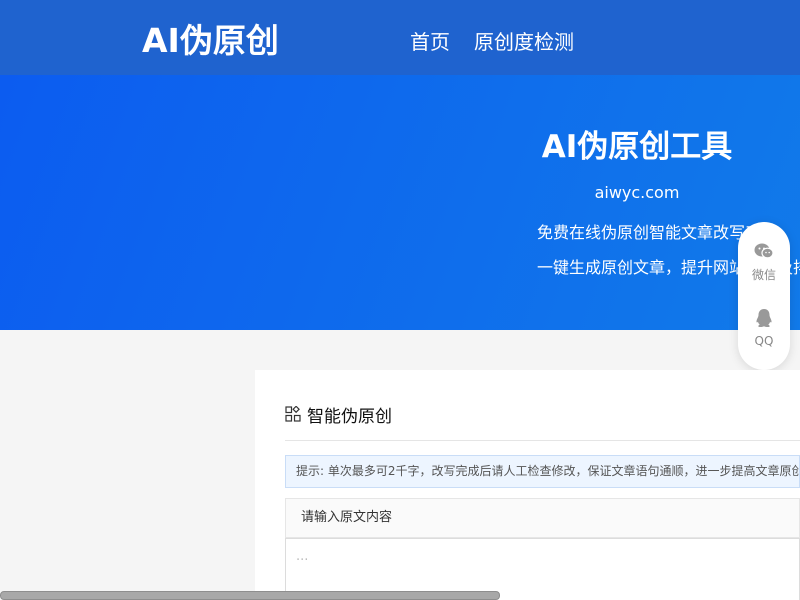 Image resolution: width=800 pixels, height=600 pixels. What do you see at coordinates (764, 296) in the screenshot?
I see `floating-contact-bar: 微信 QQ` at bounding box center [764, 296].